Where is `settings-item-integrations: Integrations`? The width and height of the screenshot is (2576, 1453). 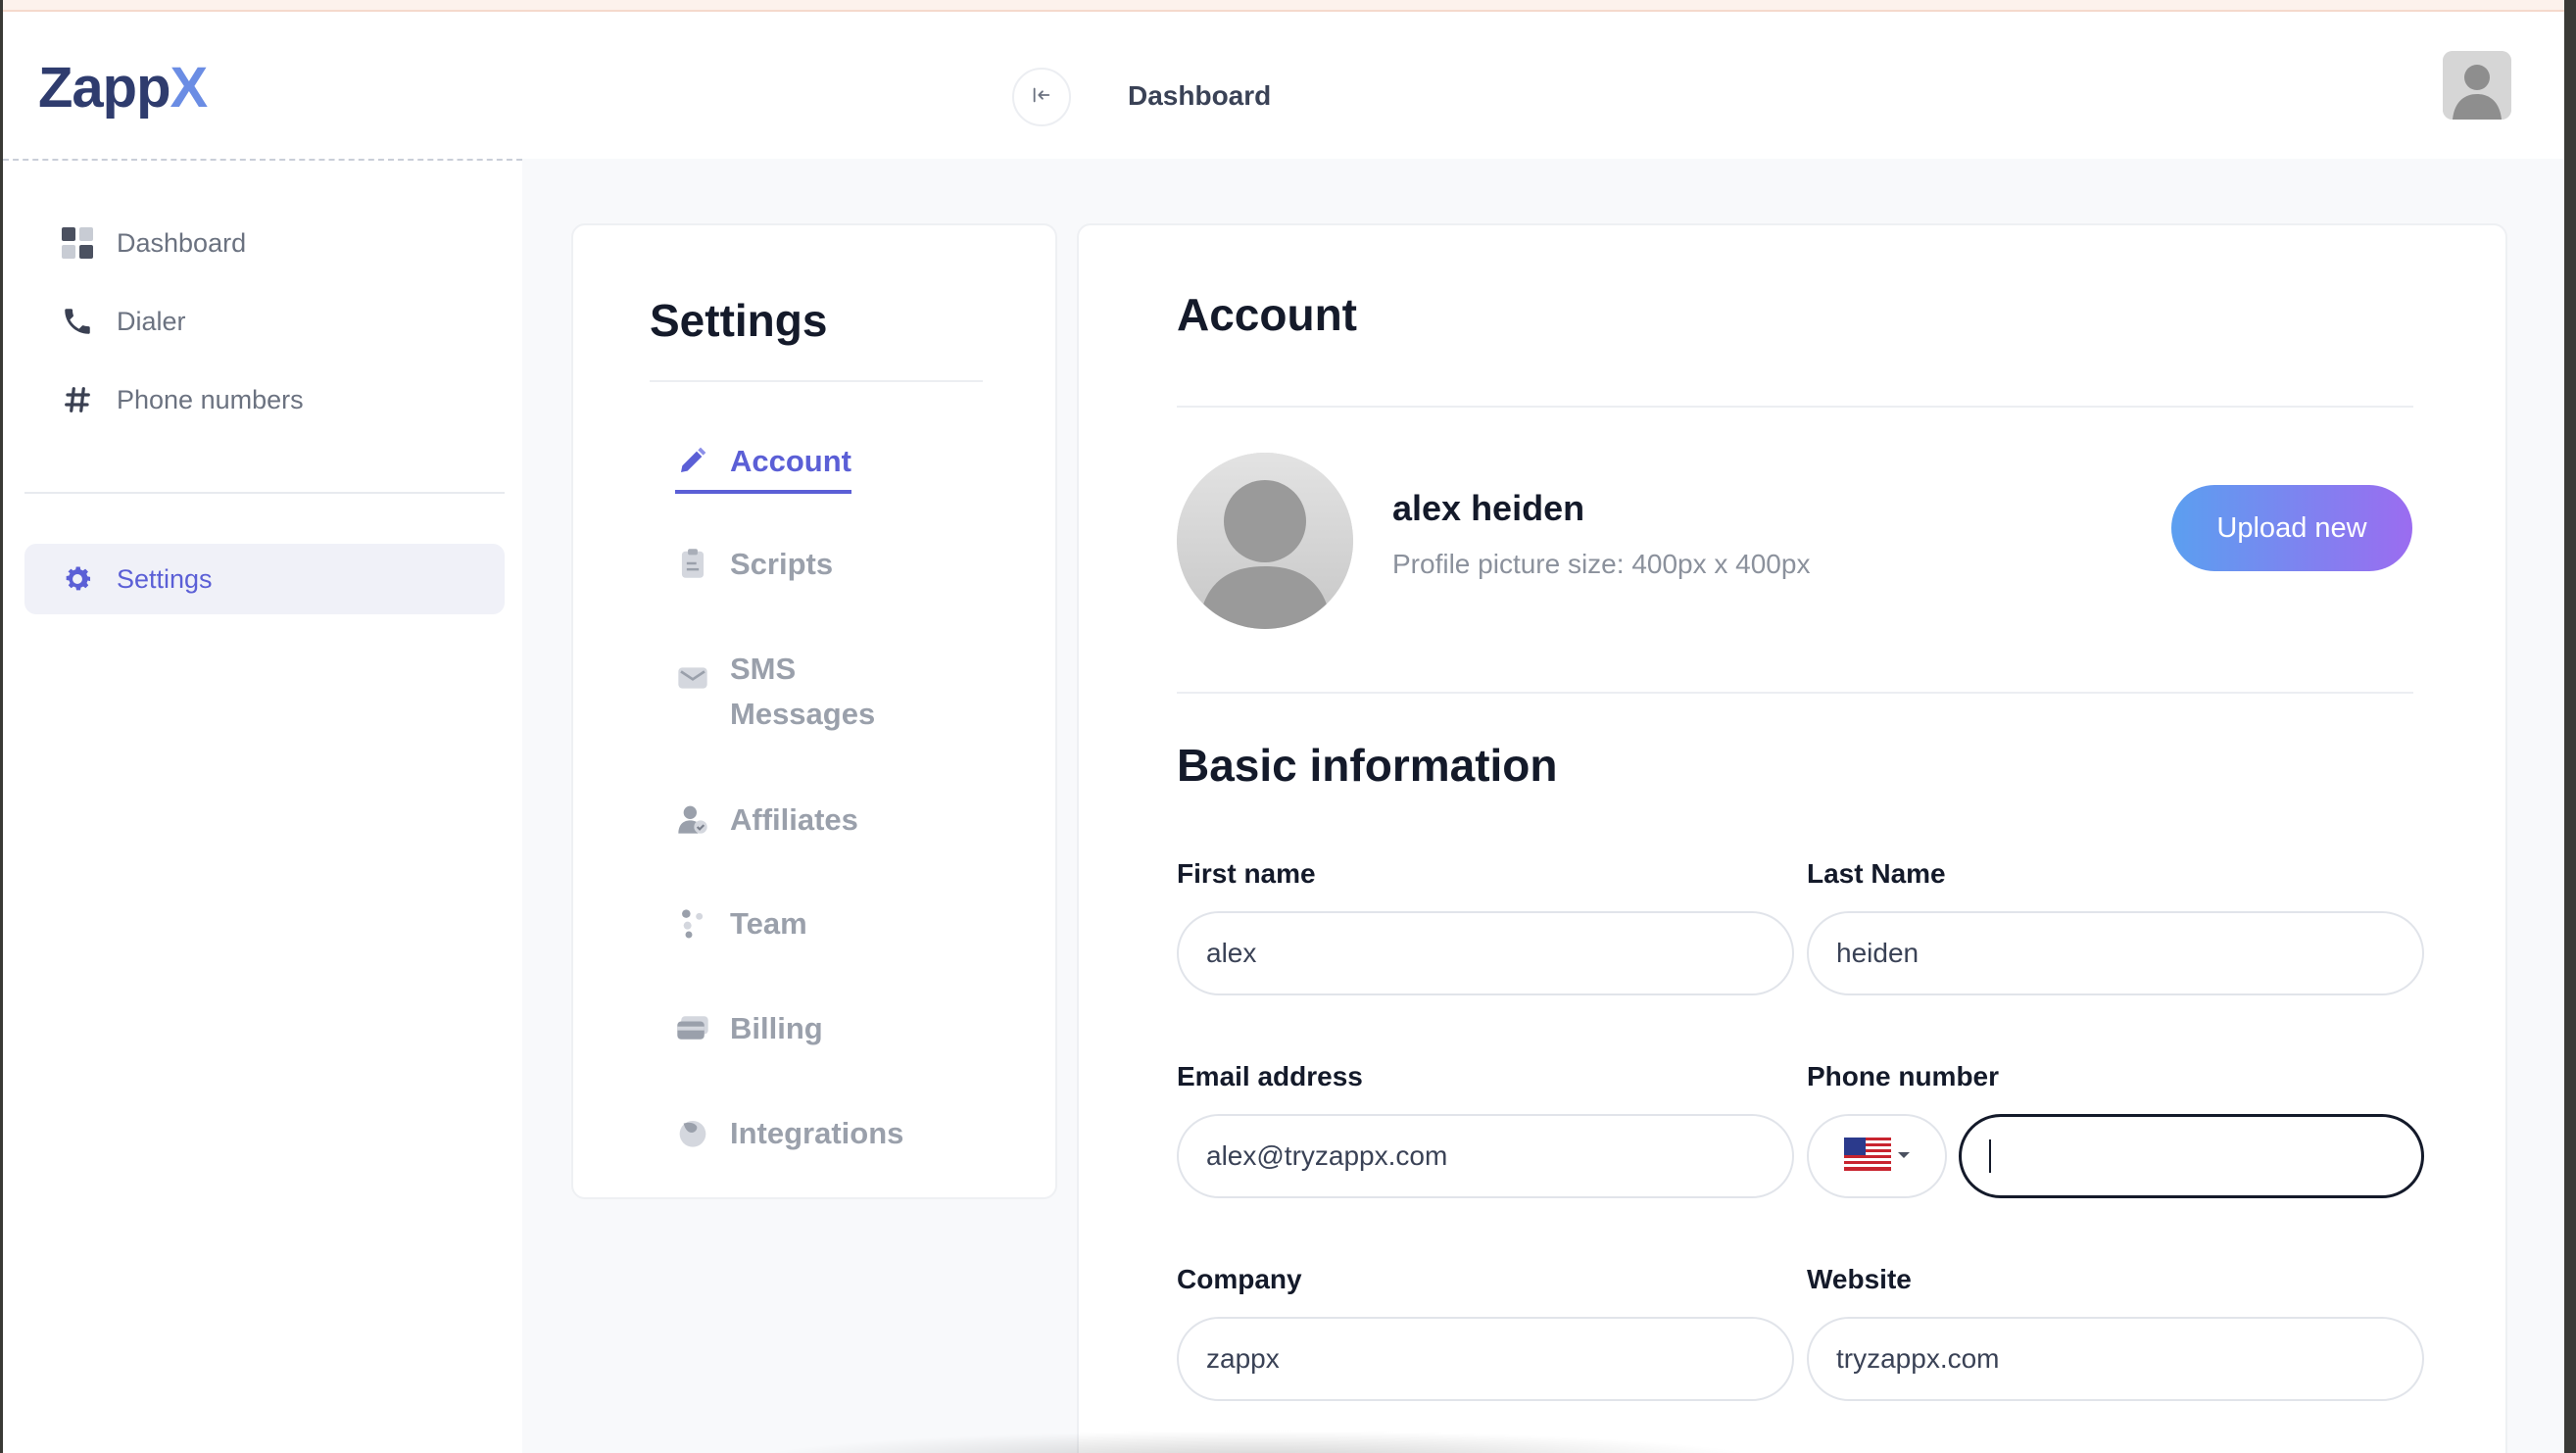 settings-item-integrations: Integrations is located at coordinates (800, 1133).